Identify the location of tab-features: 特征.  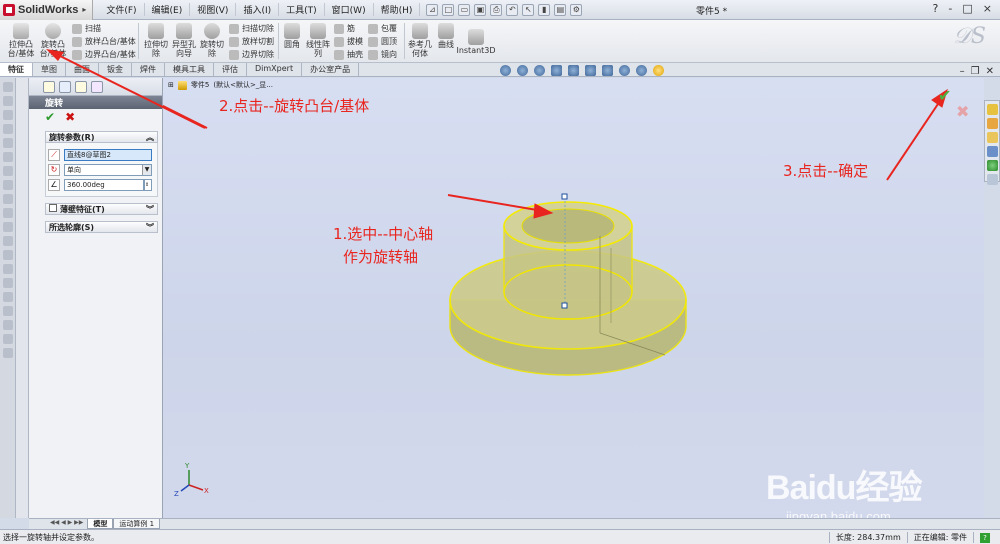
(16, 69).